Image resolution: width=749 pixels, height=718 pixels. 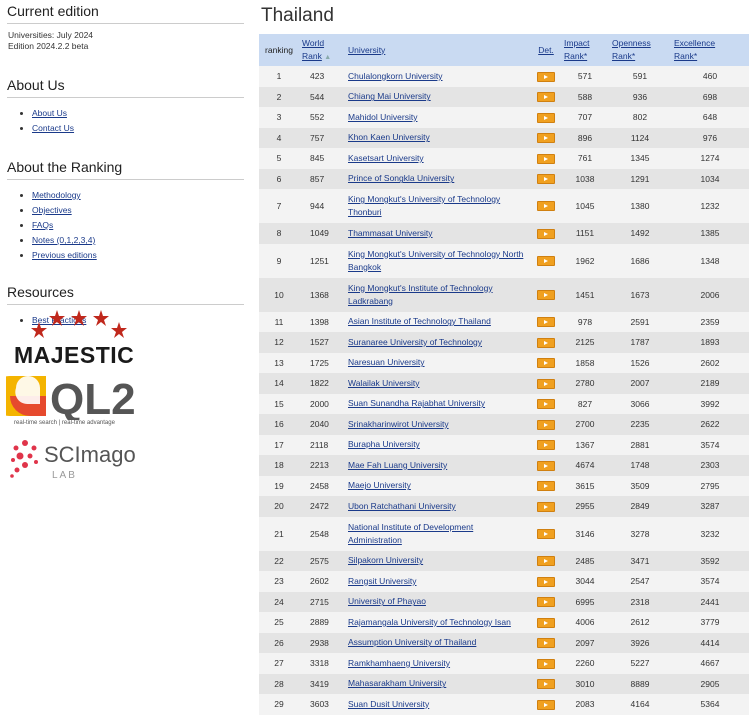 I want to click on university-link: Asian Institute of Technology Thailand, so click(x=419, y=321).